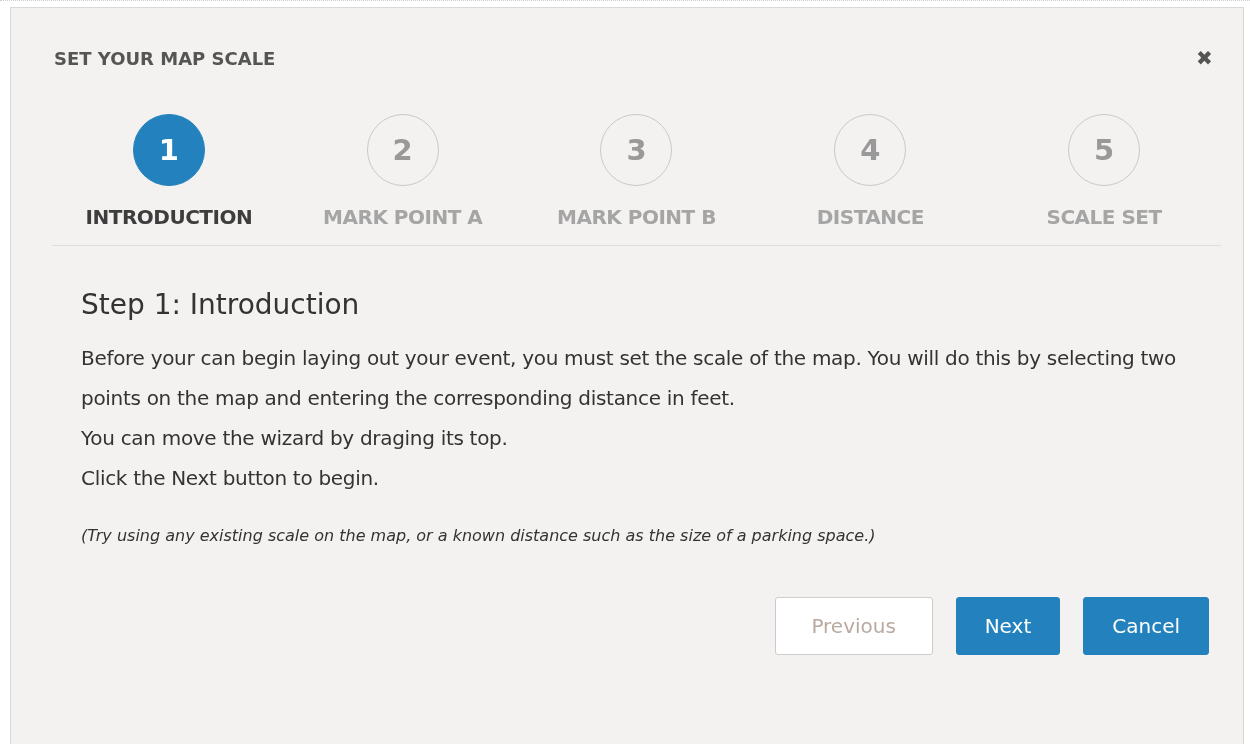 Image resolution: width=1250 pixels, height=744 pixels. Describe the element at coordinates (165, 58) in the screenshot. I see `dialog-title: SET YOUR MAP SCALE` at that location.